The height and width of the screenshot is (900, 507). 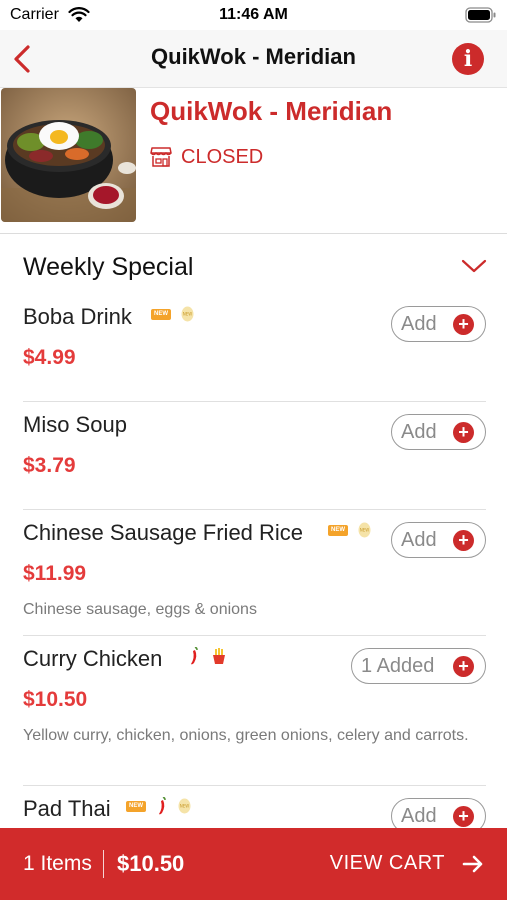 What do you see at coordinates (253, 56) in the screenshot?
I see `nav-title: QuikWok - Meridian` at bounding box center [253, 56].